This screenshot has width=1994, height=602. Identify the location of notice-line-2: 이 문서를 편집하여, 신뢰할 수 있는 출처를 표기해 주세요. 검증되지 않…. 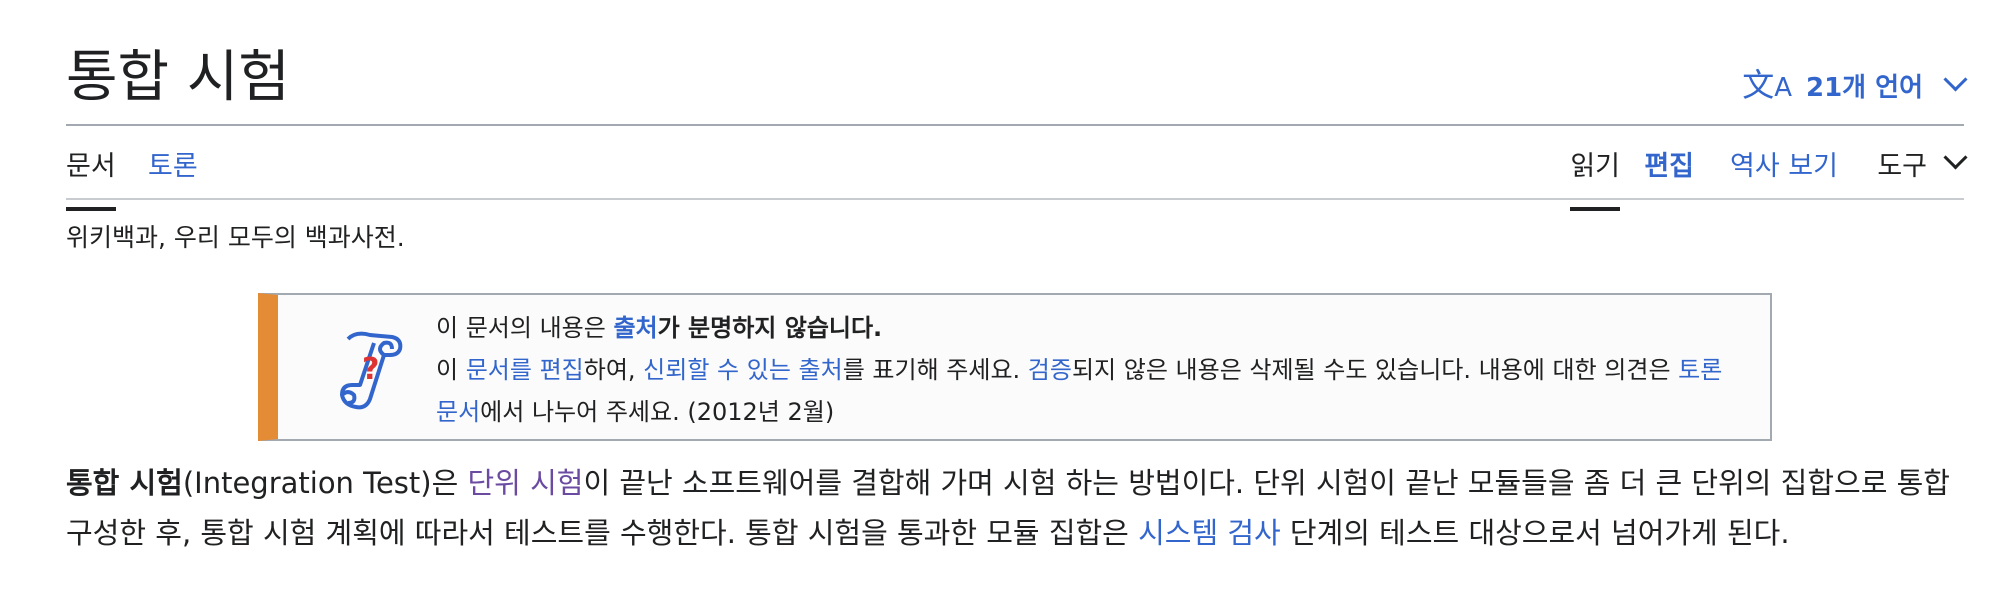
(1079, 391).